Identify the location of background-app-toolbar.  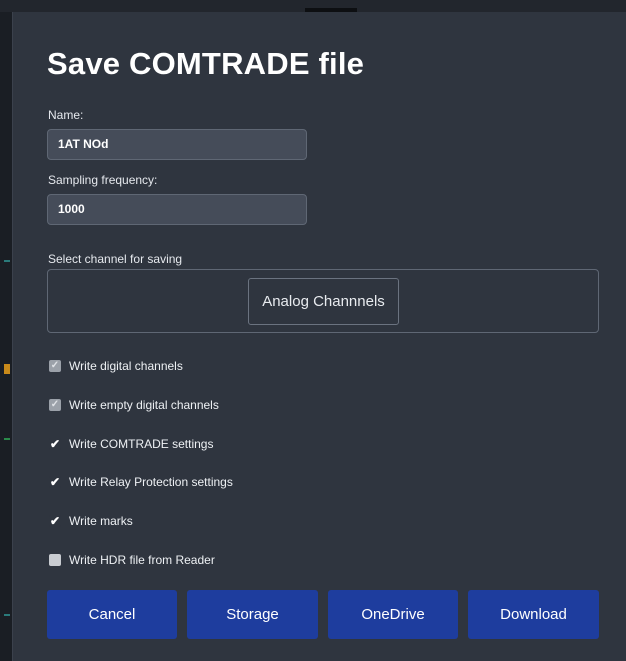
(313, 7).